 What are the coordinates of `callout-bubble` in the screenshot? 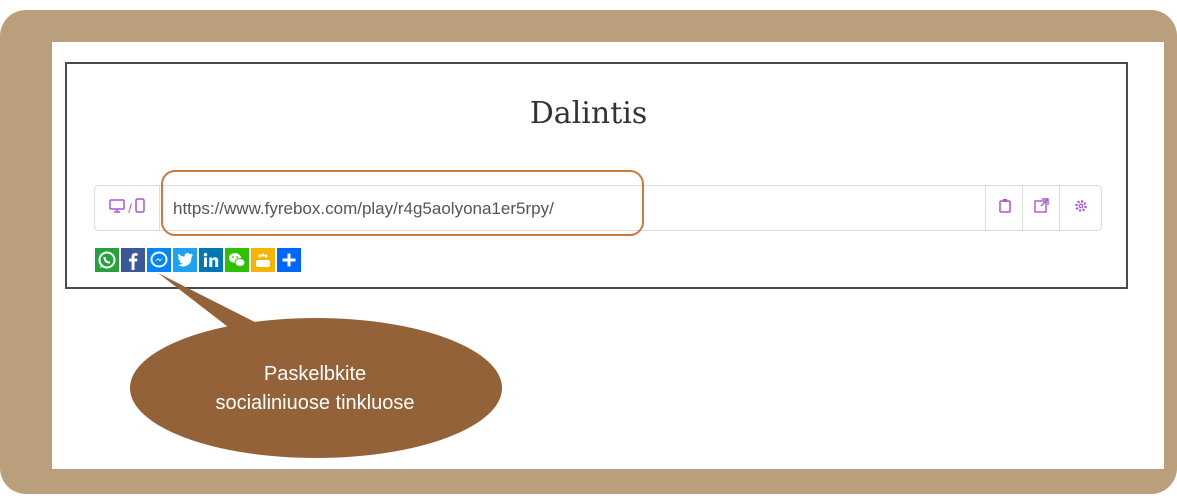 It's located at (316, 365).